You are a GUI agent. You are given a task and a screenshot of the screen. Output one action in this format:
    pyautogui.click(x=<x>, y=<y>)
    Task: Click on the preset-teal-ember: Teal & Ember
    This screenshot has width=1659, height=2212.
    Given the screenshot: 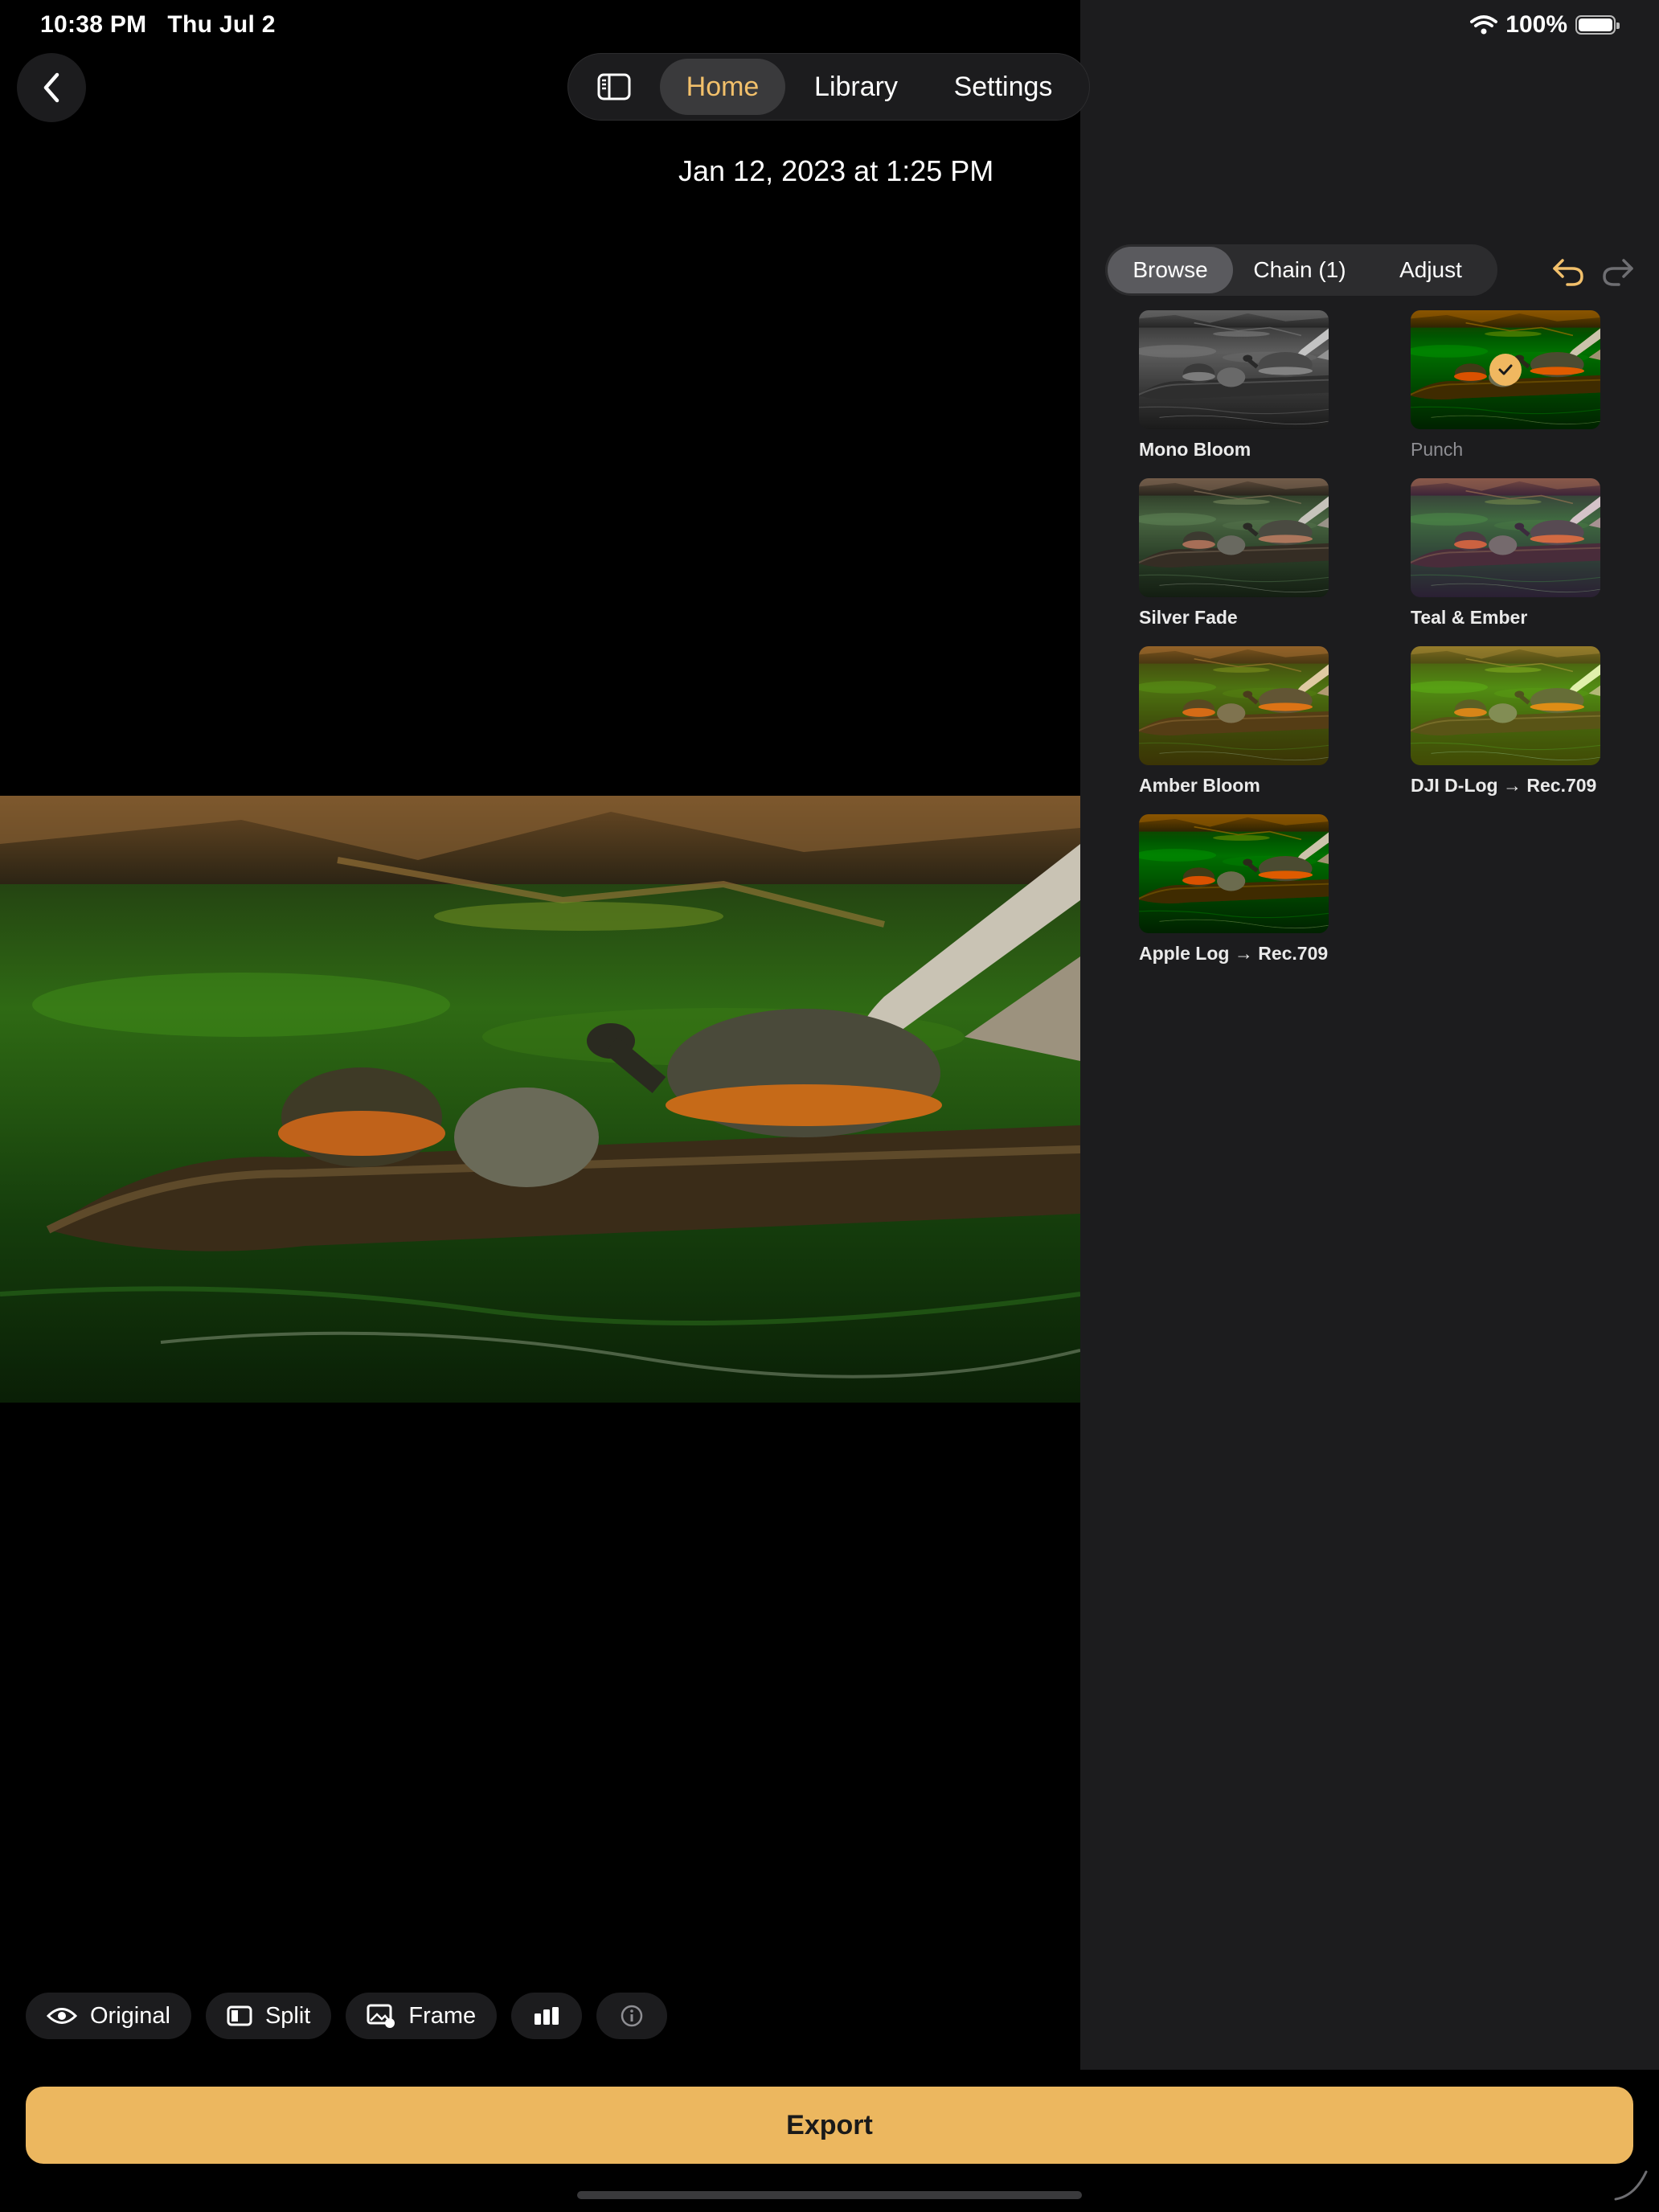 What is the action you would take?
    pyautogui.click(x=1507, y=553)
    